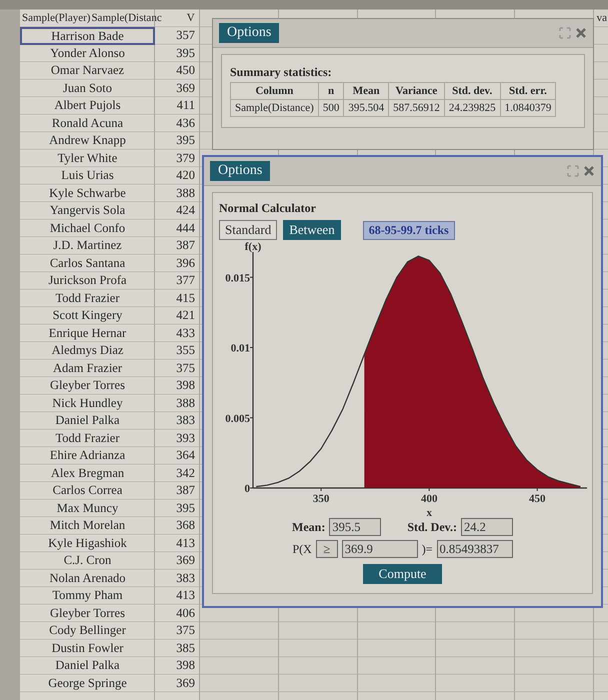 The image size is (608, 700). I want to click on table-cell: 342, so click(185, 473).